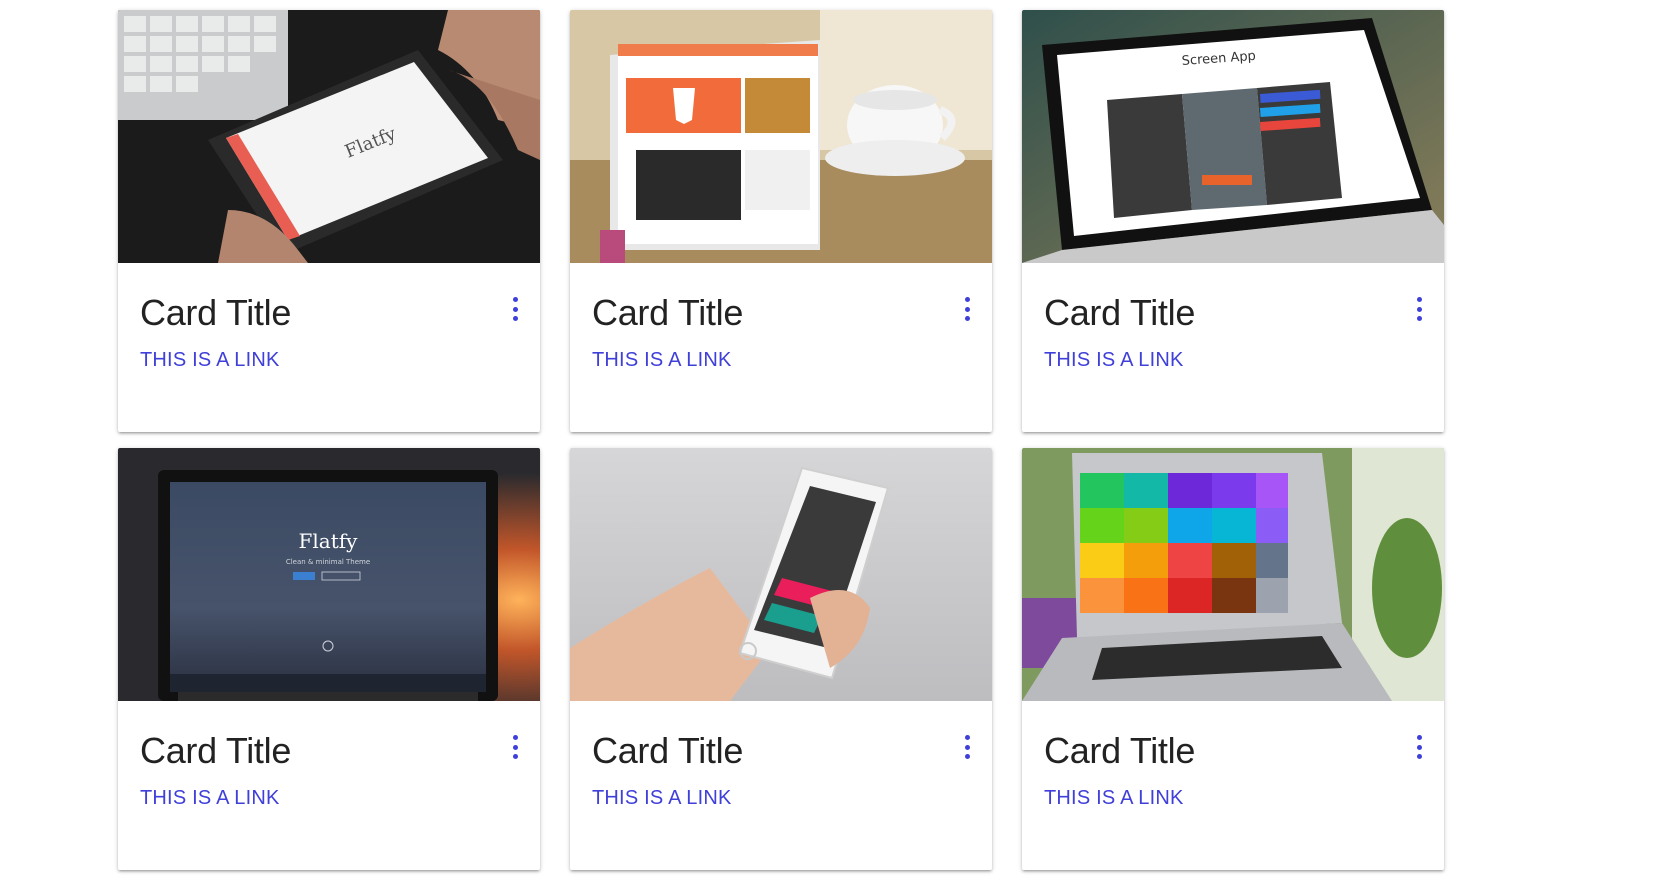 This screenshot has height=887, width=1655. I want to click on screen-text: Flatfy, so click(329, 541).